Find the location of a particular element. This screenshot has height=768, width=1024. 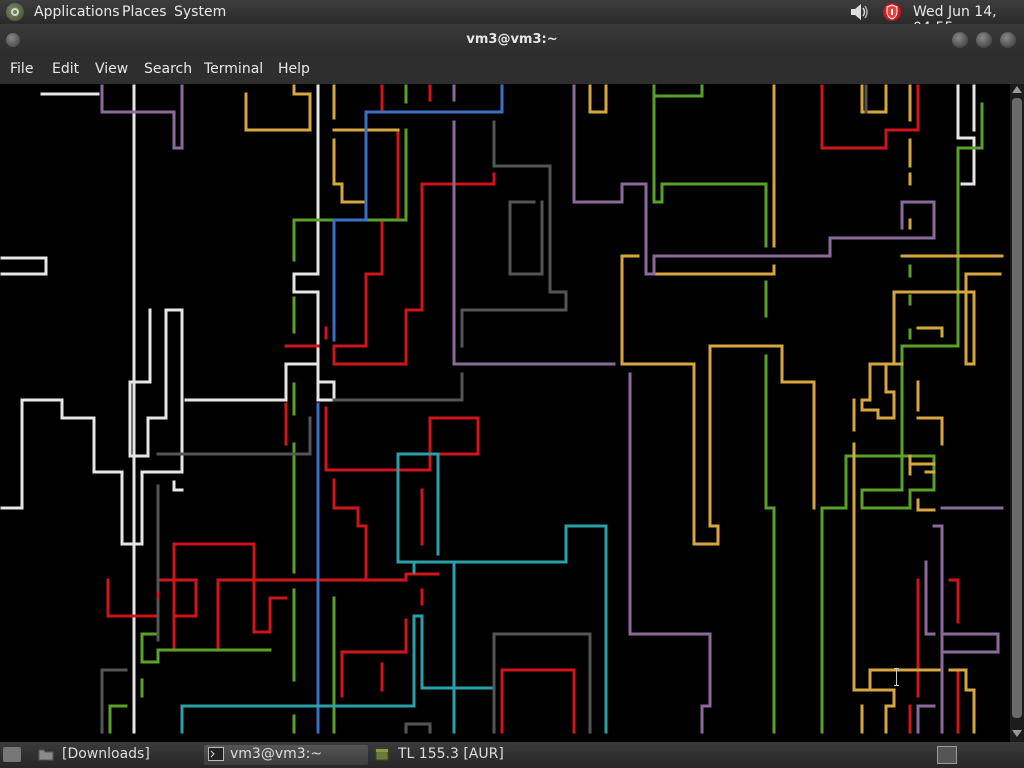

window-title: vm3@vm3:~ is located at coordinates (512, 39).